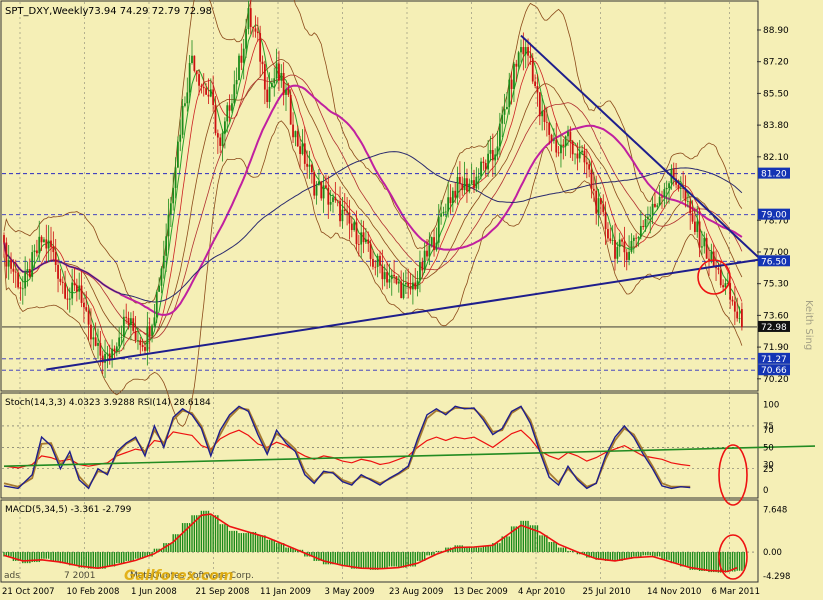 This screenshot has width=823, height=600. What do you see at coordinates (481, 592) in the screenshot?
I see `date-tick-label: 13 Dec 2009` at bounding box center [481, 592].